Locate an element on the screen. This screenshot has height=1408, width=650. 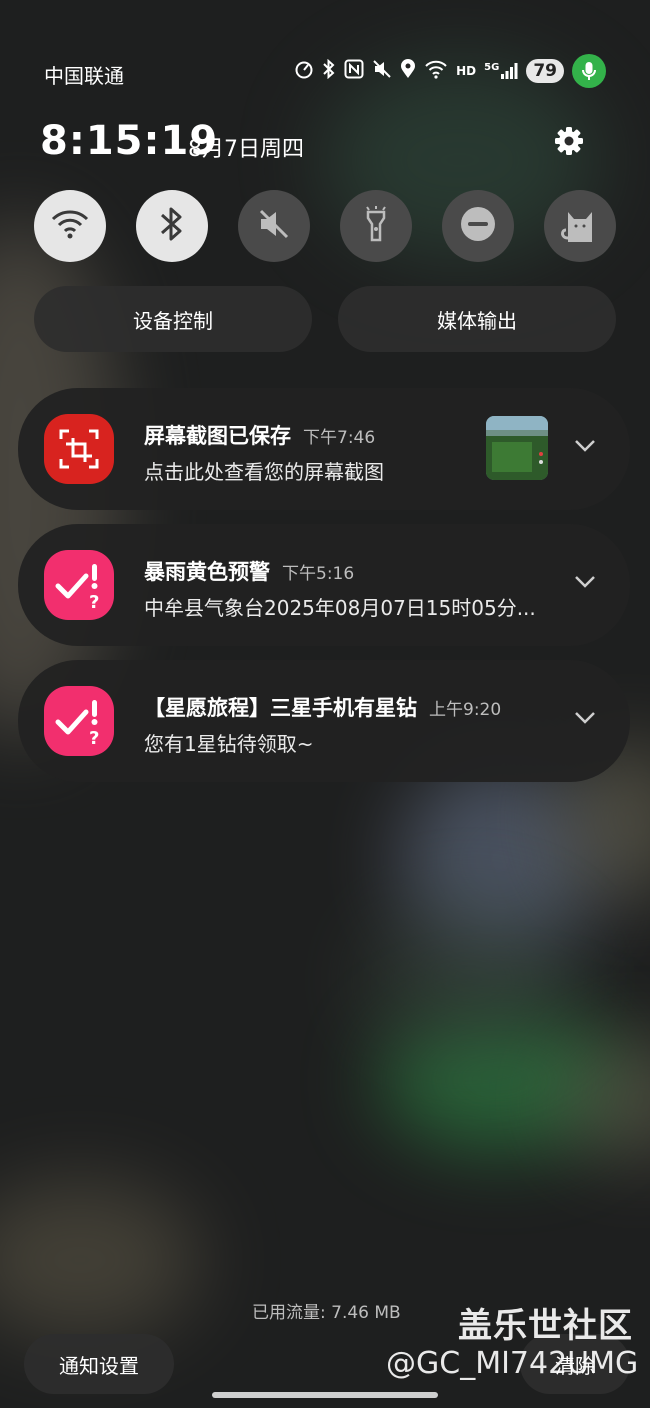
network-gen-label: 5G is located at coordinates (492, 67).